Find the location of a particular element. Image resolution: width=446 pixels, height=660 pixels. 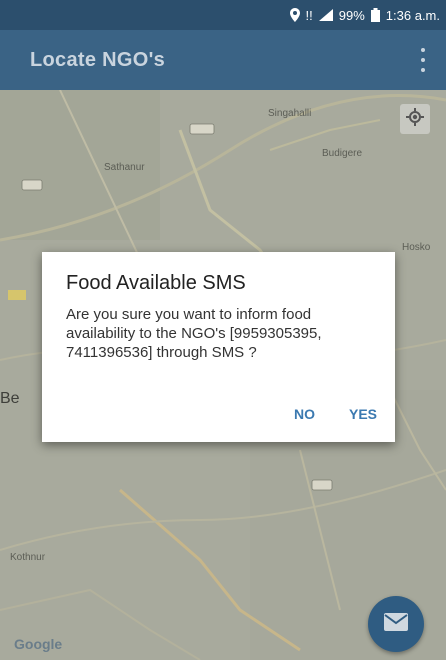

app-title: Locate NGO's is located at coordinates (98, 59).